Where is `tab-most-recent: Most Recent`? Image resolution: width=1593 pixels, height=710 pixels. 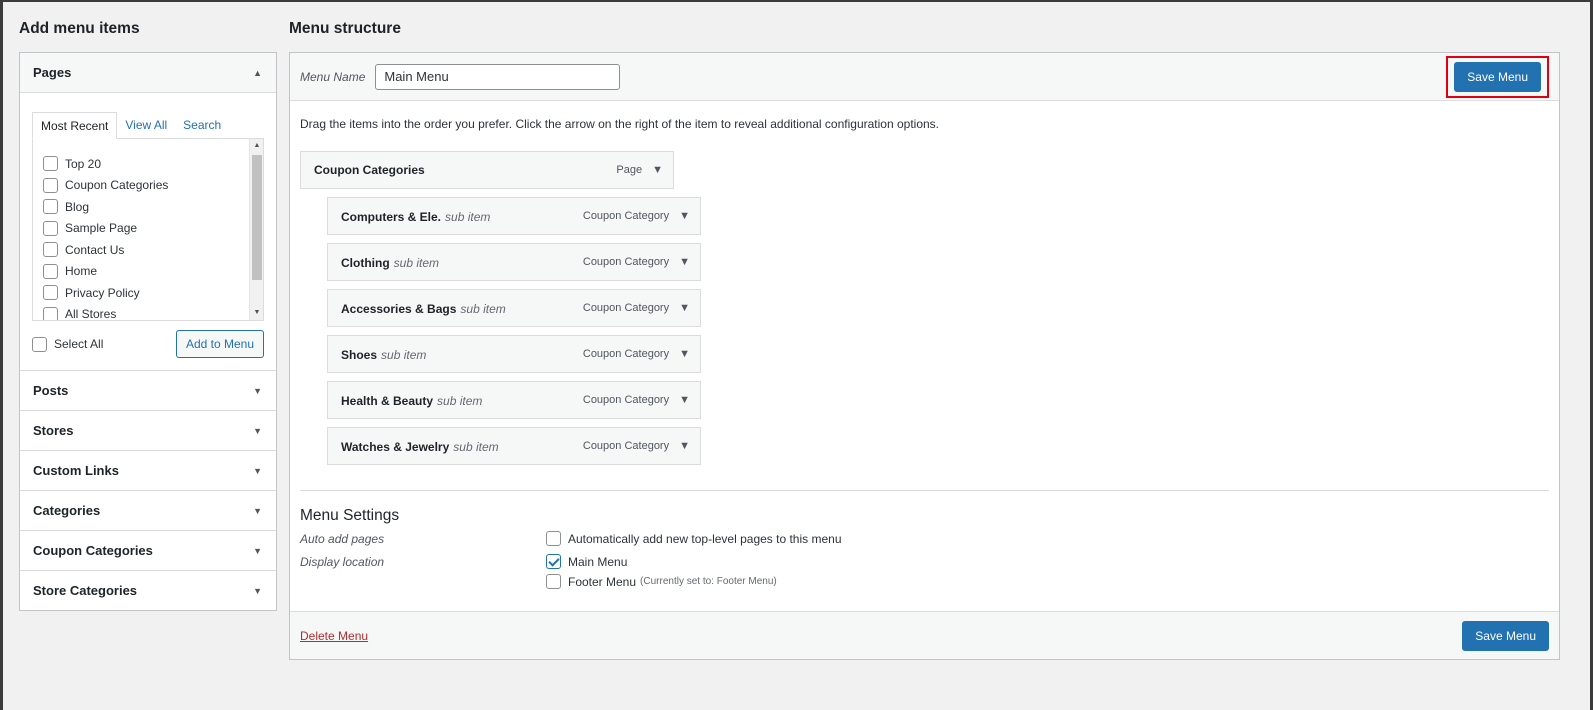 tab-most-recent: Most Recent is located at coordinates (75, 125).